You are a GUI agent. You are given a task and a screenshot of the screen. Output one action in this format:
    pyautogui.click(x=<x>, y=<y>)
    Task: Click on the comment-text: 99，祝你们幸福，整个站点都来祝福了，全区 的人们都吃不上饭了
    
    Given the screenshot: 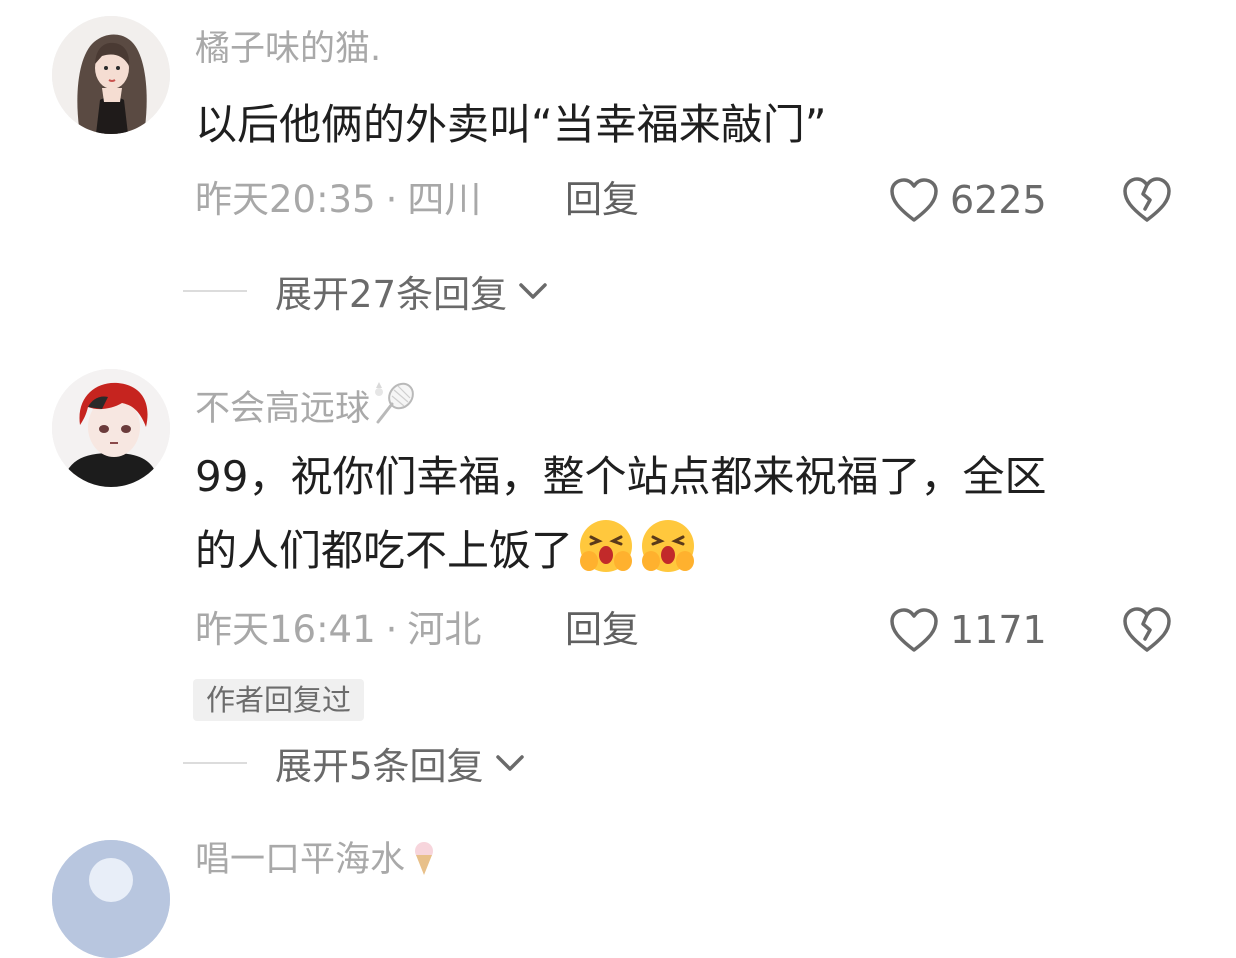 What is the action you would take?
    pyautogui.click(x=690, y=514)
    